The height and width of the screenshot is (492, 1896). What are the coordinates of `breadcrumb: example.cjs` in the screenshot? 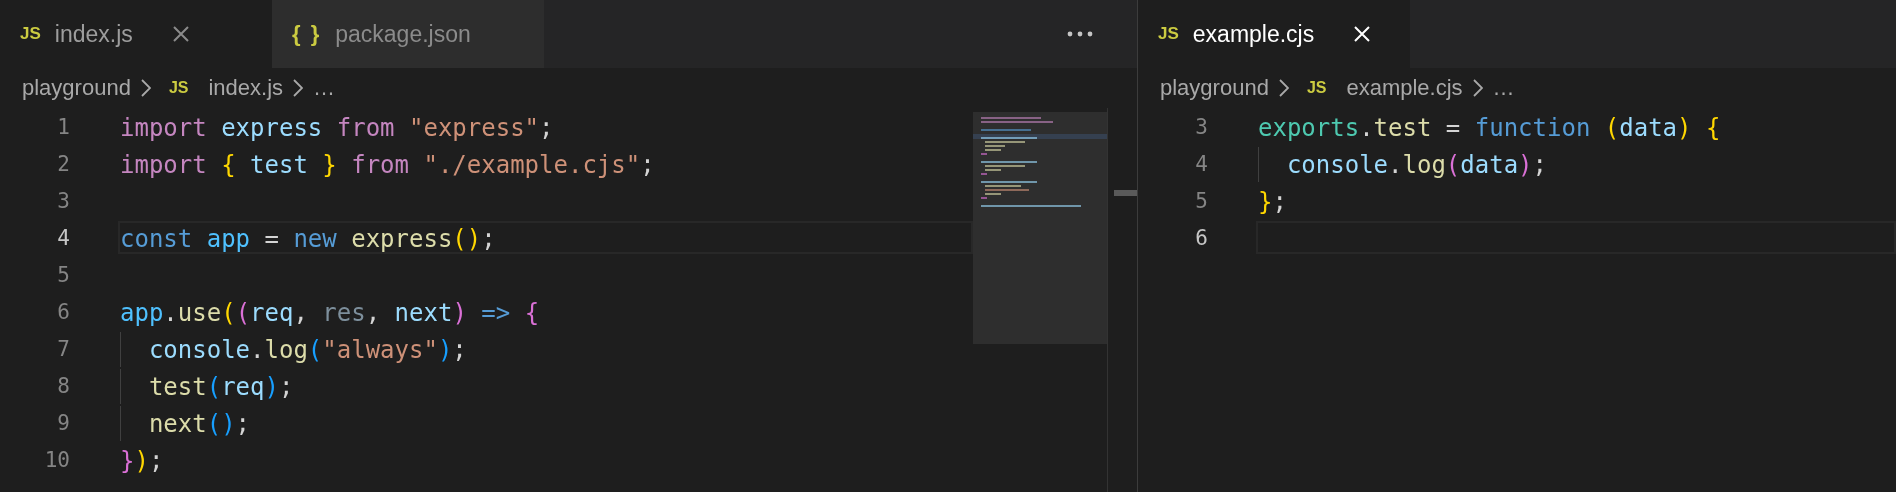 It's located at (1404, 88).